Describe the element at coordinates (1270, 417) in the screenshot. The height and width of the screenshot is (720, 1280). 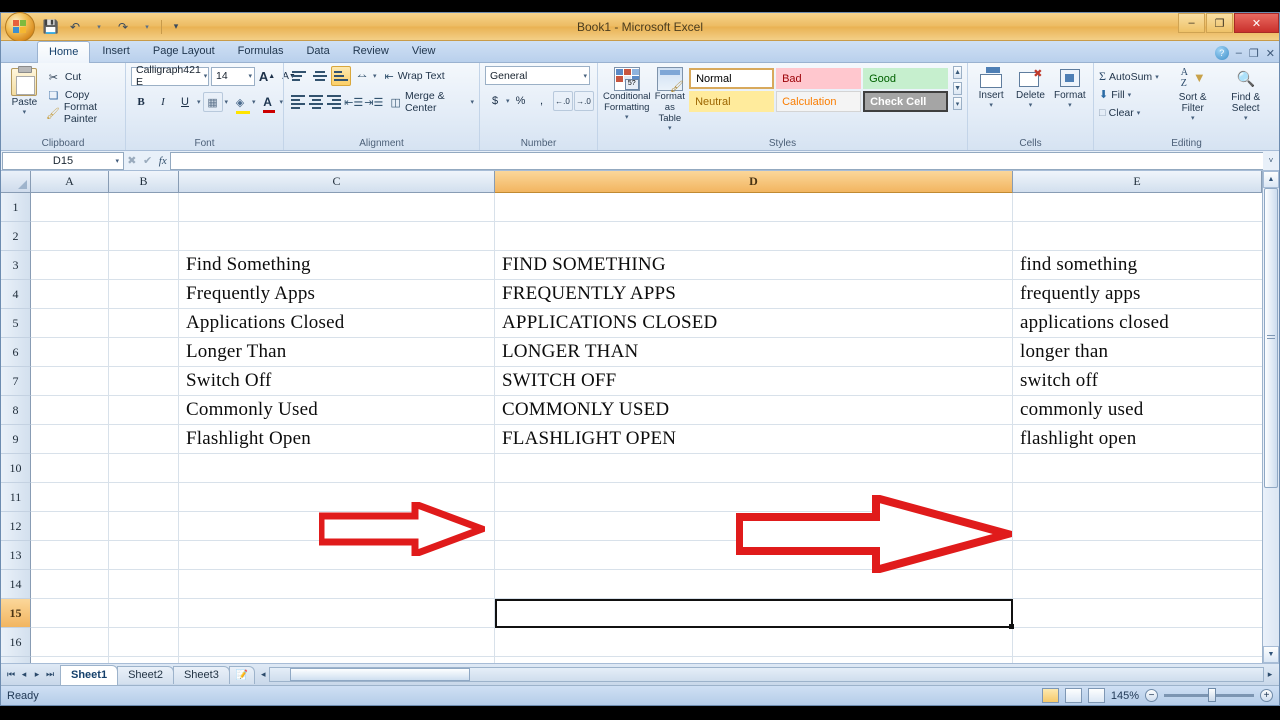
I see `vertical-scrollbar: ▲ ▼` at that location.